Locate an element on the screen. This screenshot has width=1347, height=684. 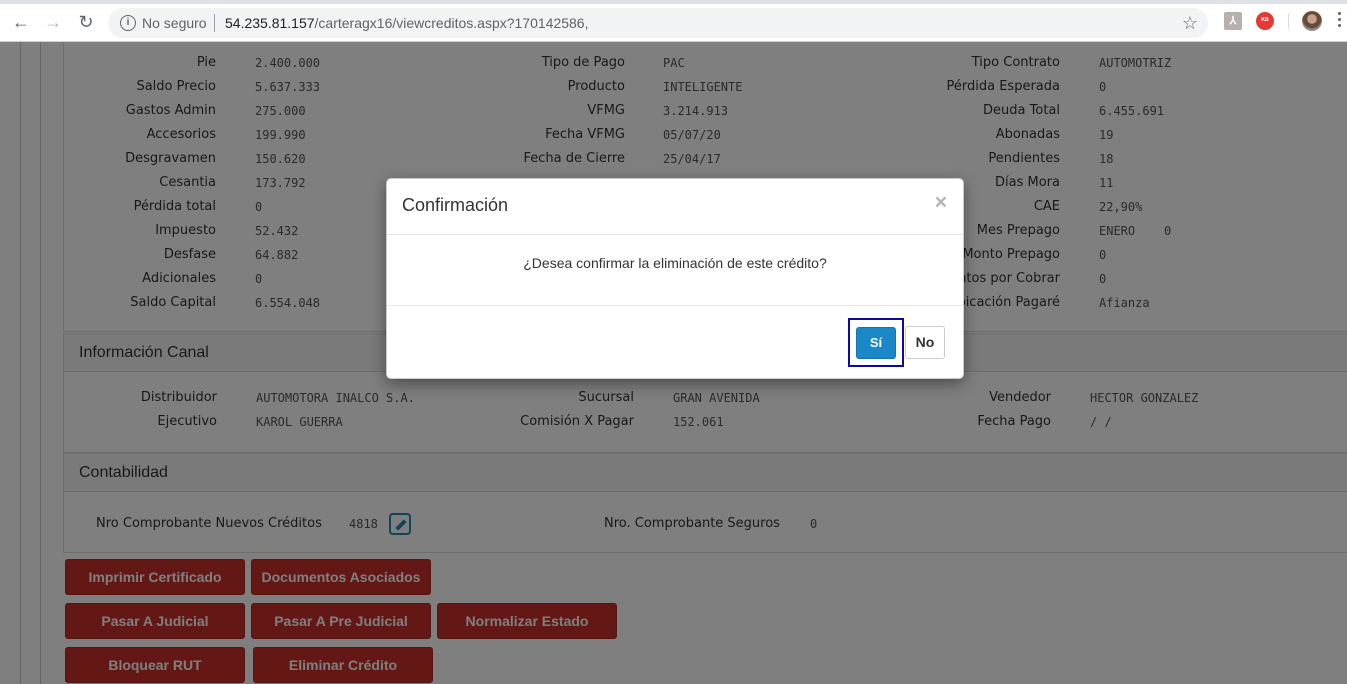
focus-highlight: Sí is located at coordinates (876, 342).